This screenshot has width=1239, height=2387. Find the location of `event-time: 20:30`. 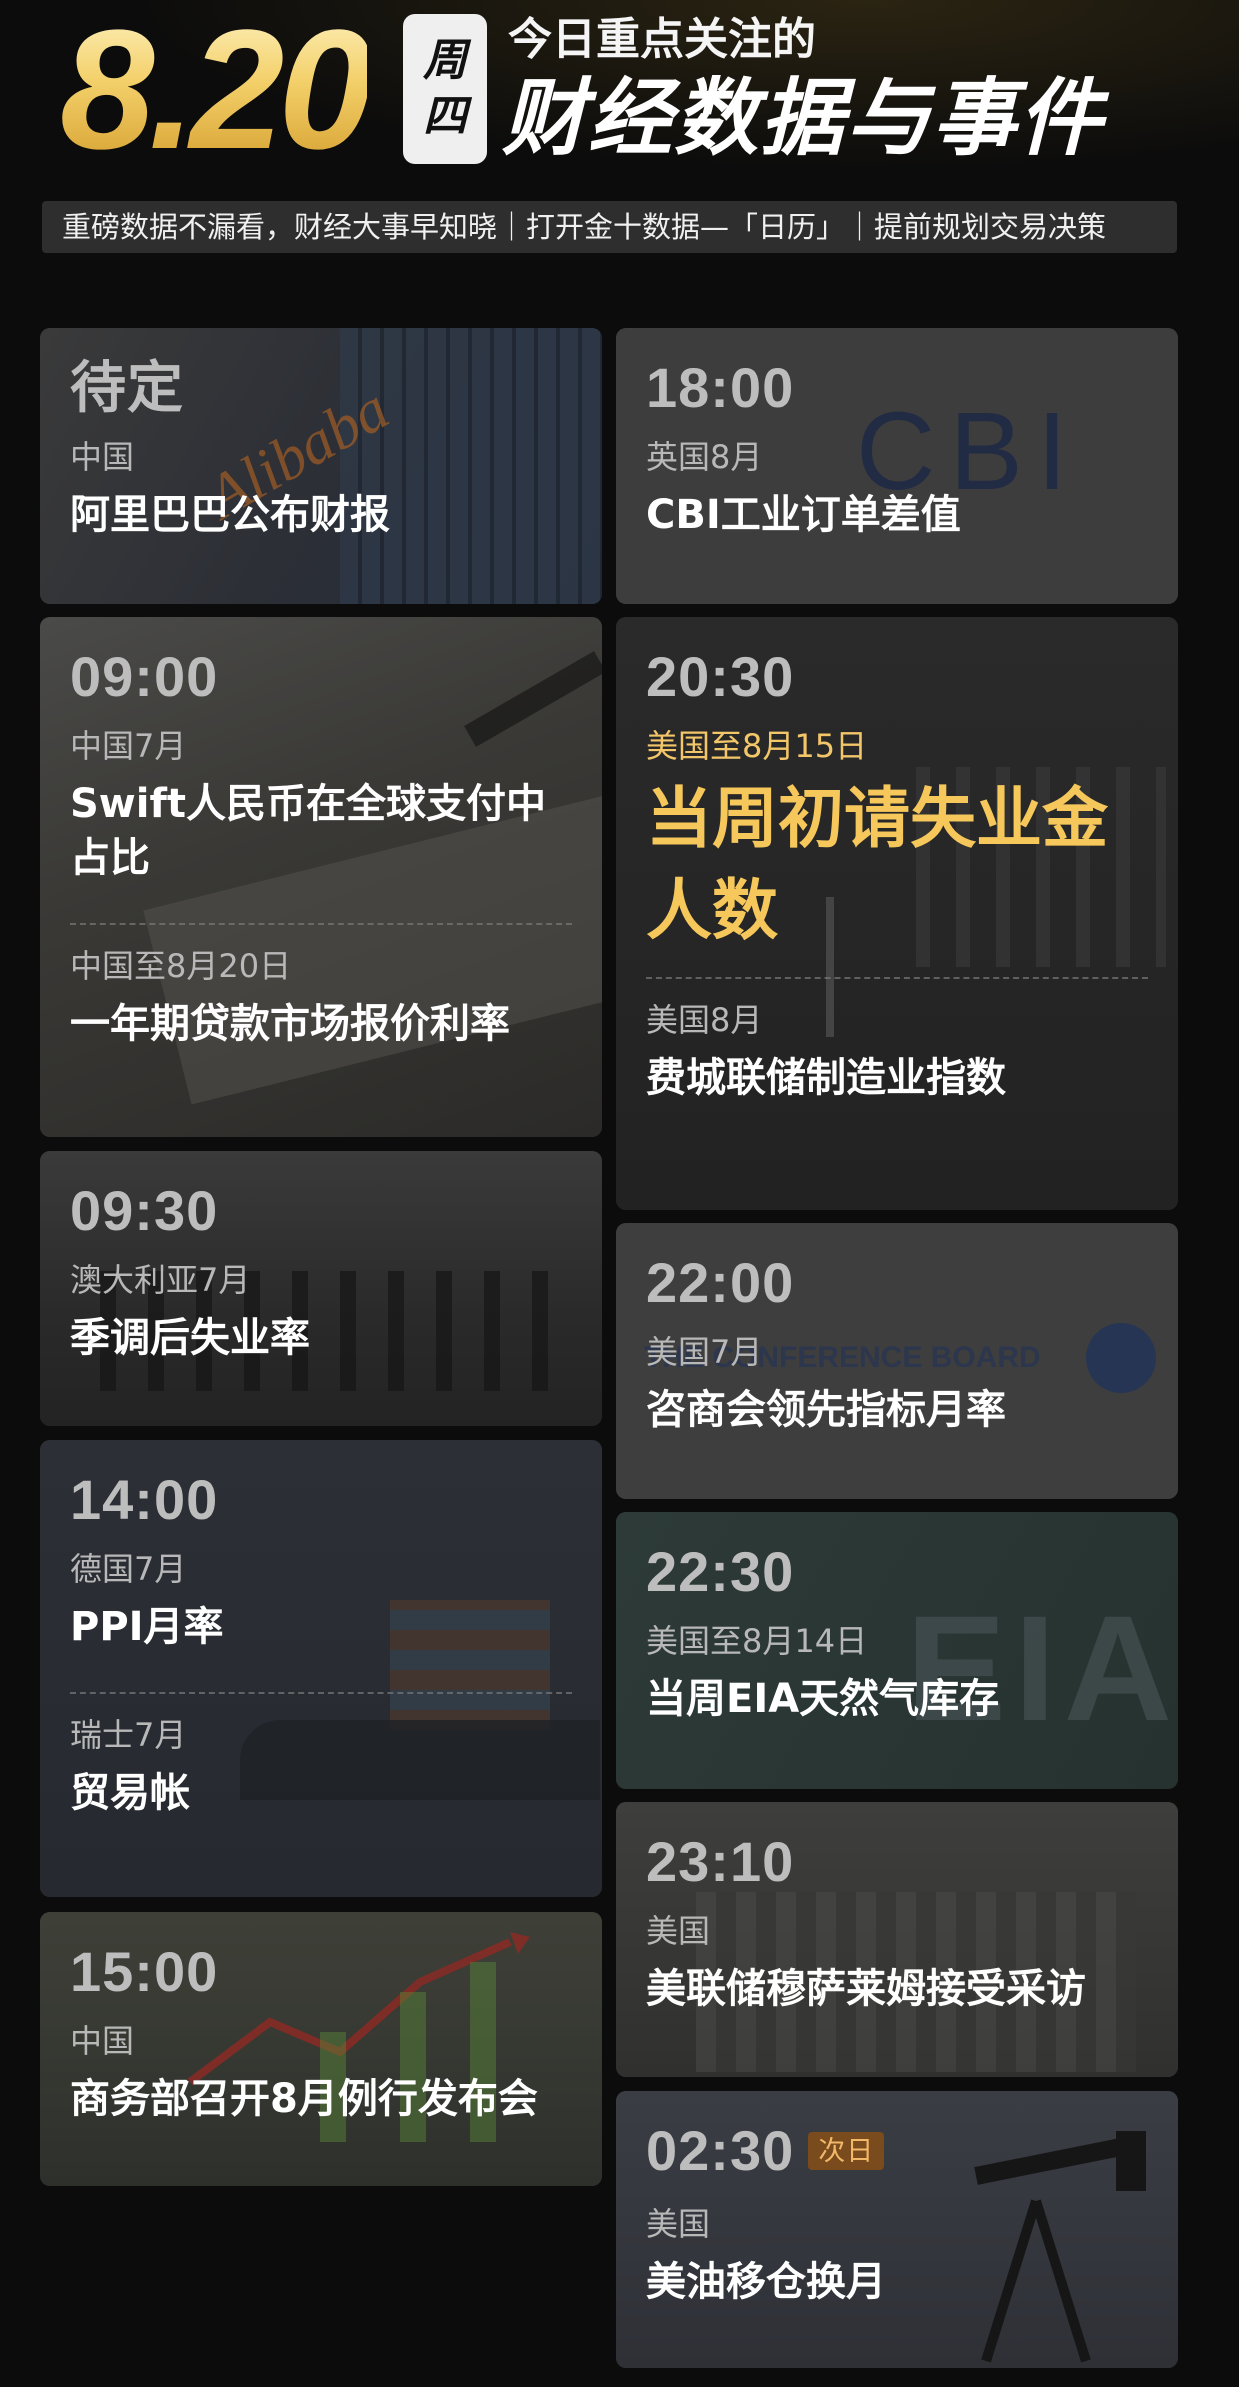

event-time: 20:30 is located at coordinates (720, 676).